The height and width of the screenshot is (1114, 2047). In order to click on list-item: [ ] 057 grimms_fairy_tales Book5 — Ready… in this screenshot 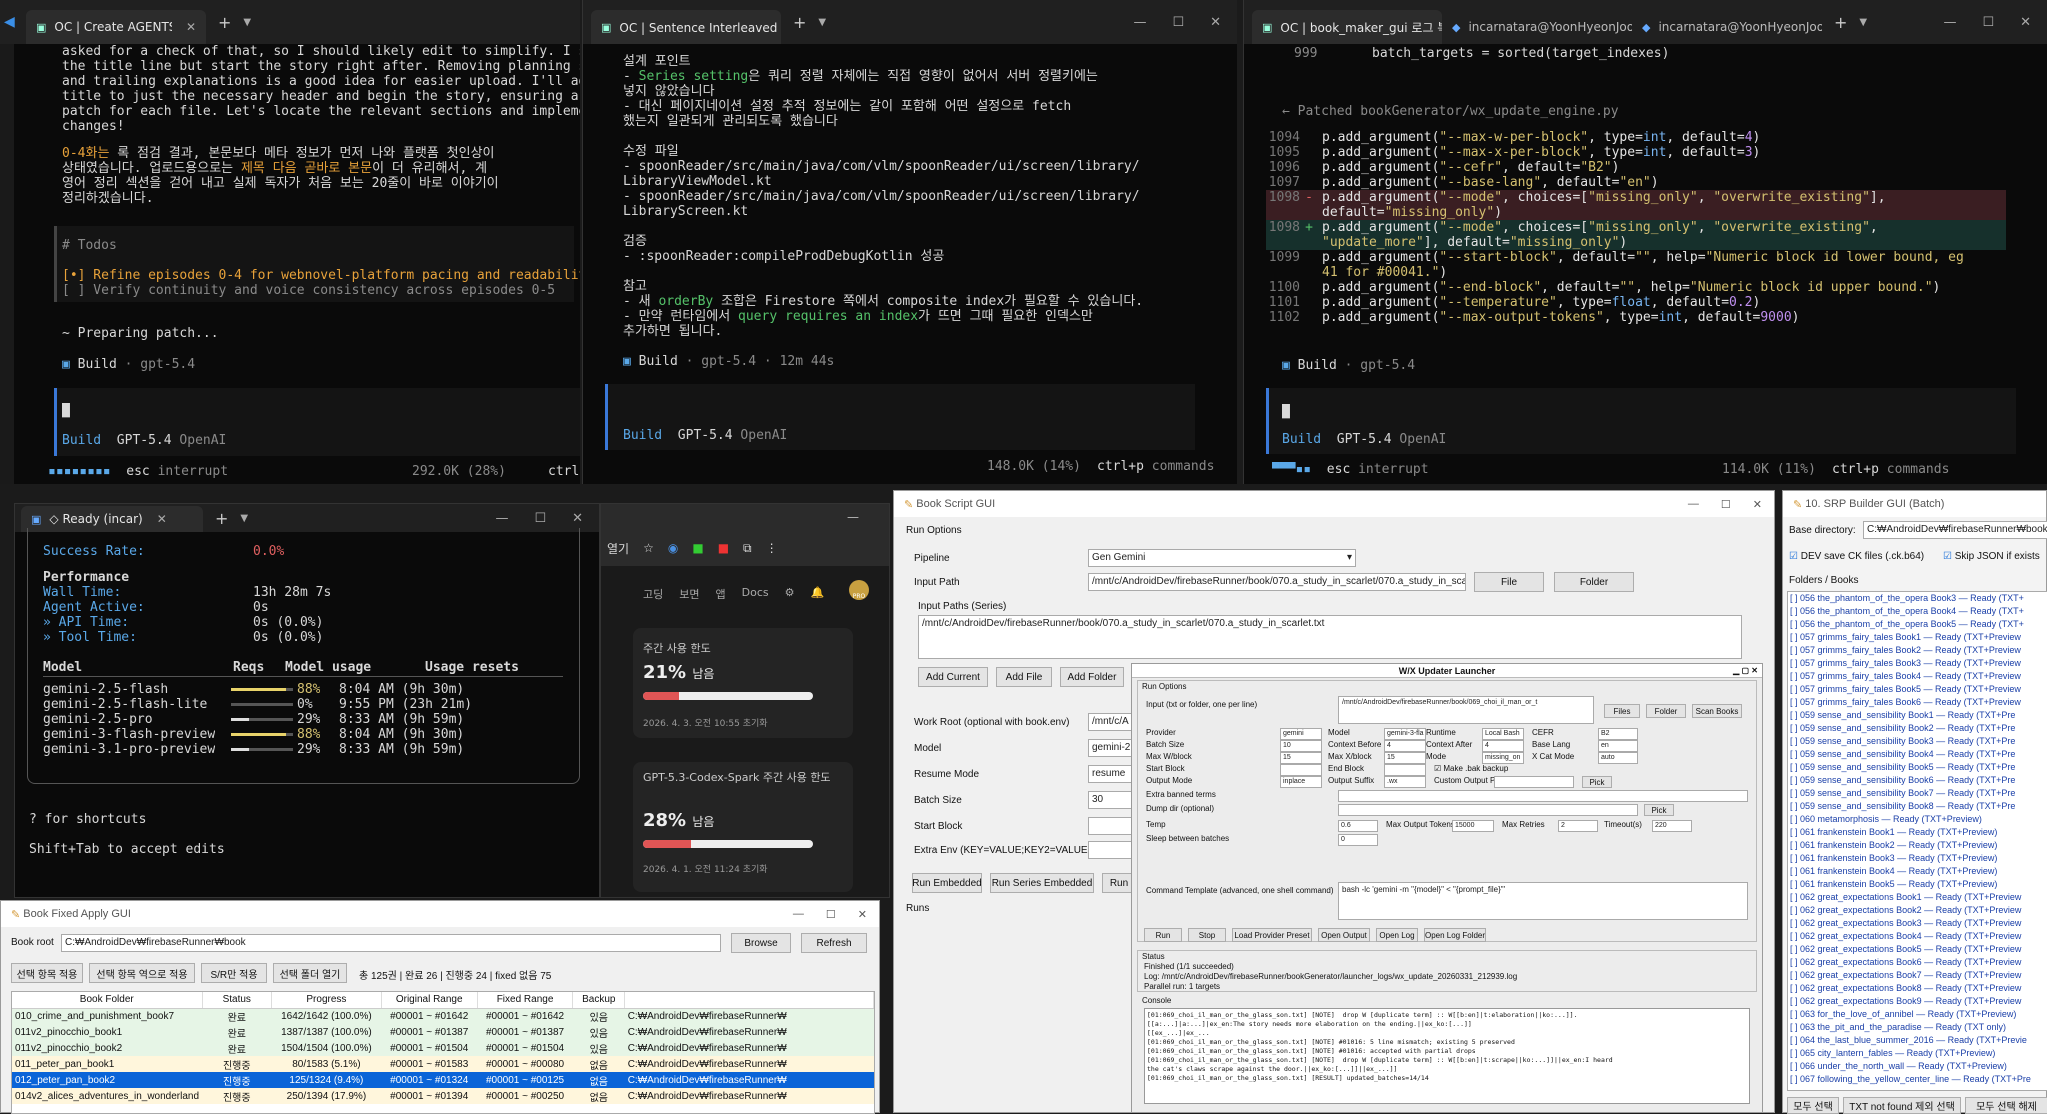, I will do `click(1917, 689)`.